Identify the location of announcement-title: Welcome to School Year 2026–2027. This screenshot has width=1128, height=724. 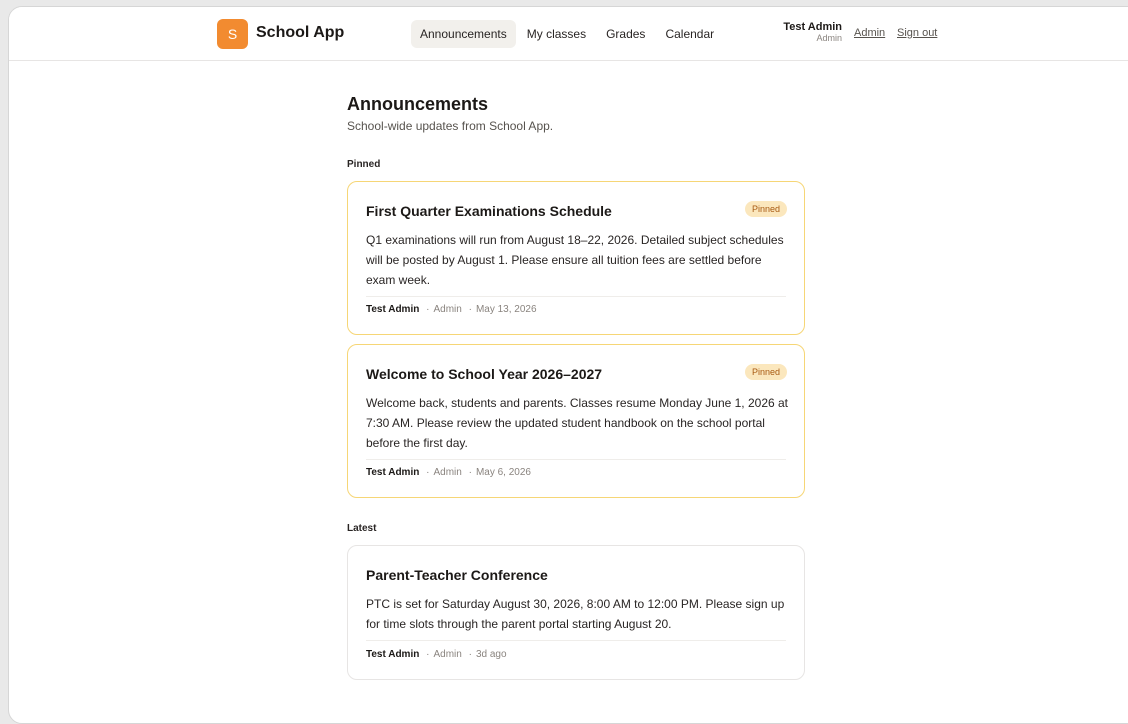
(484, 374).